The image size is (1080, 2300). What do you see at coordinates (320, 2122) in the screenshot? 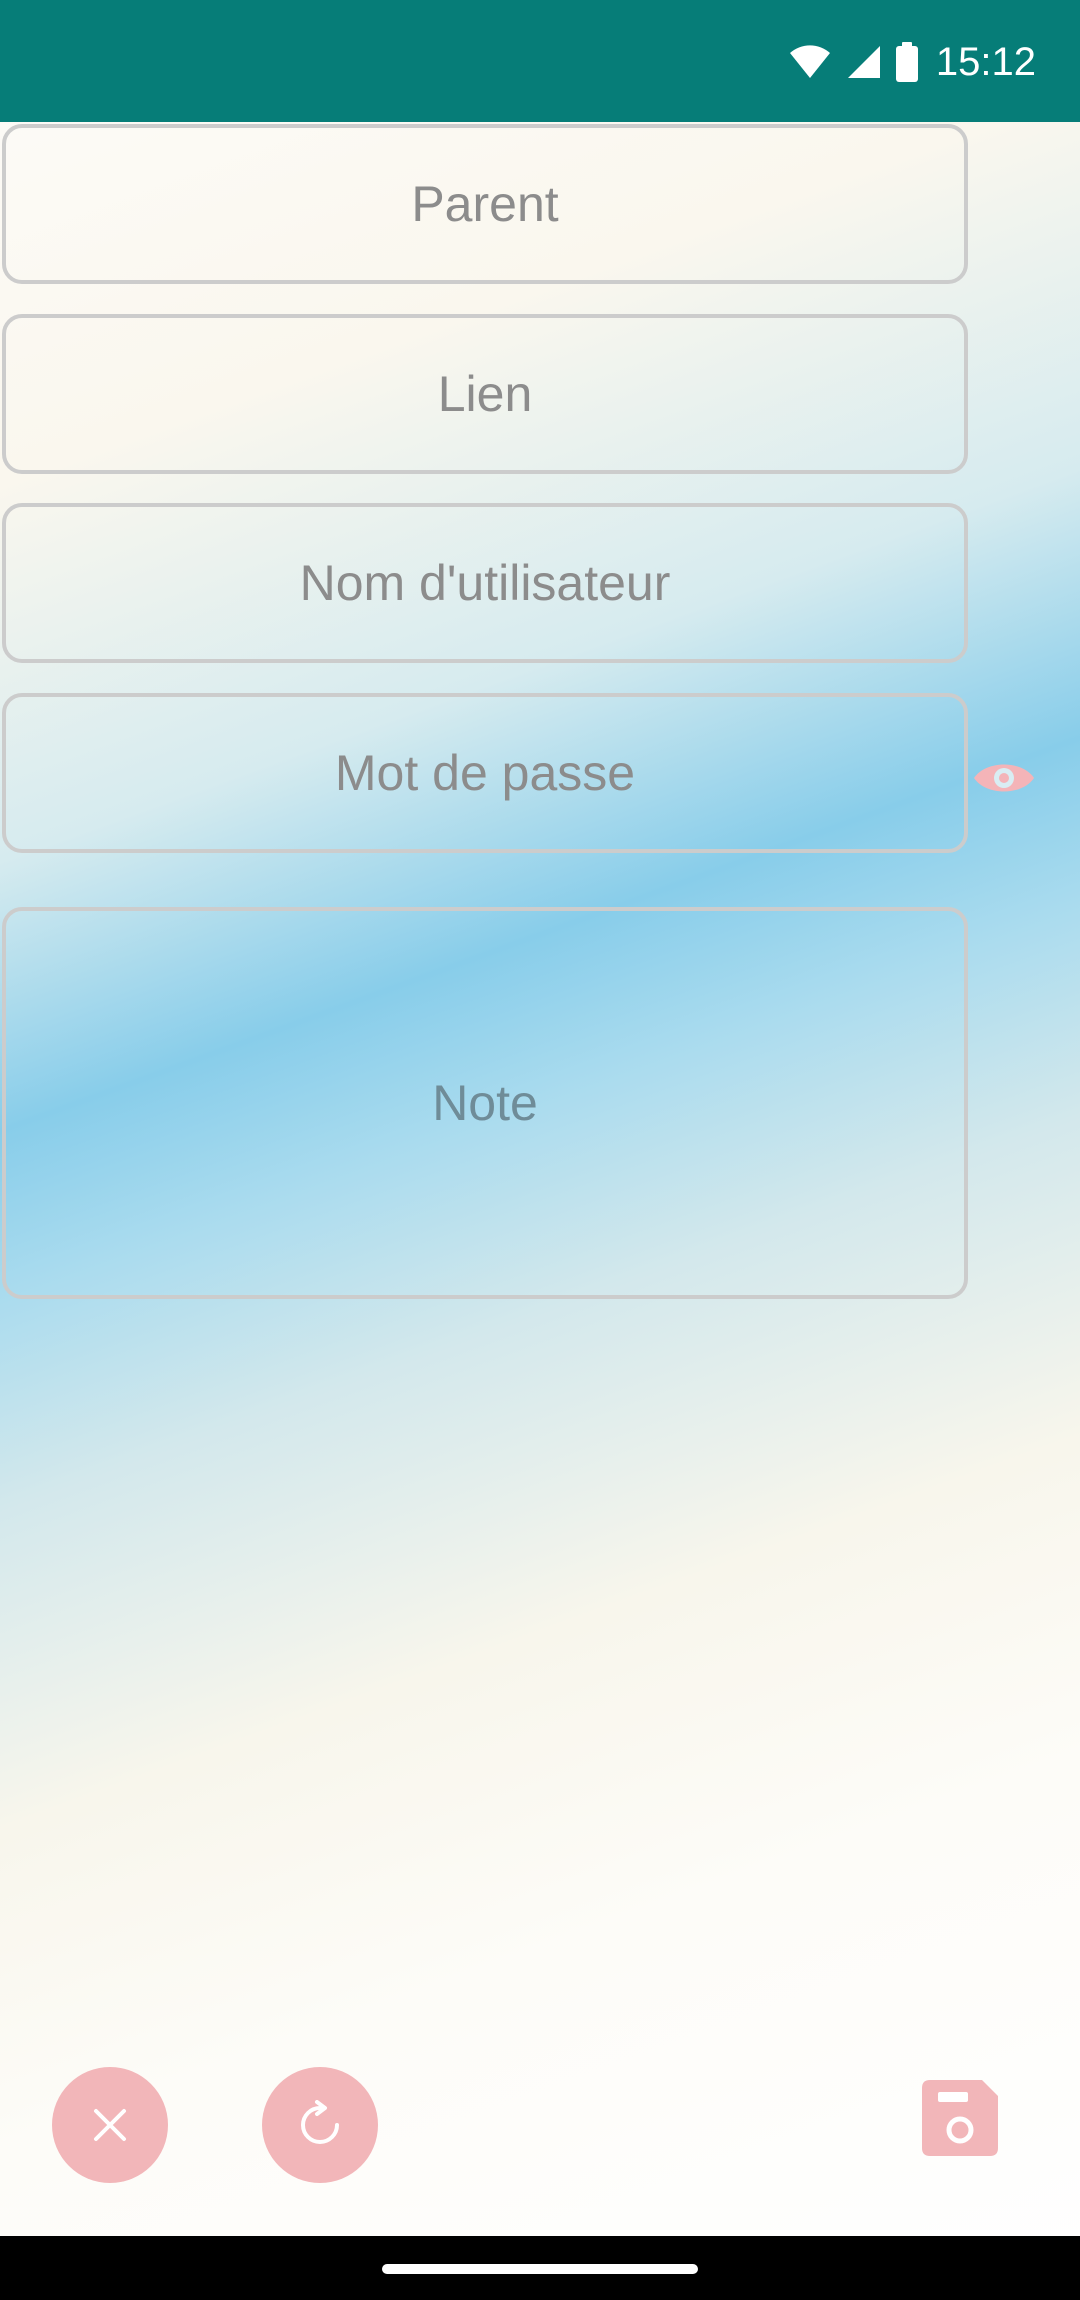
I see `refresh-icon` at bounding box center [320, 2122].